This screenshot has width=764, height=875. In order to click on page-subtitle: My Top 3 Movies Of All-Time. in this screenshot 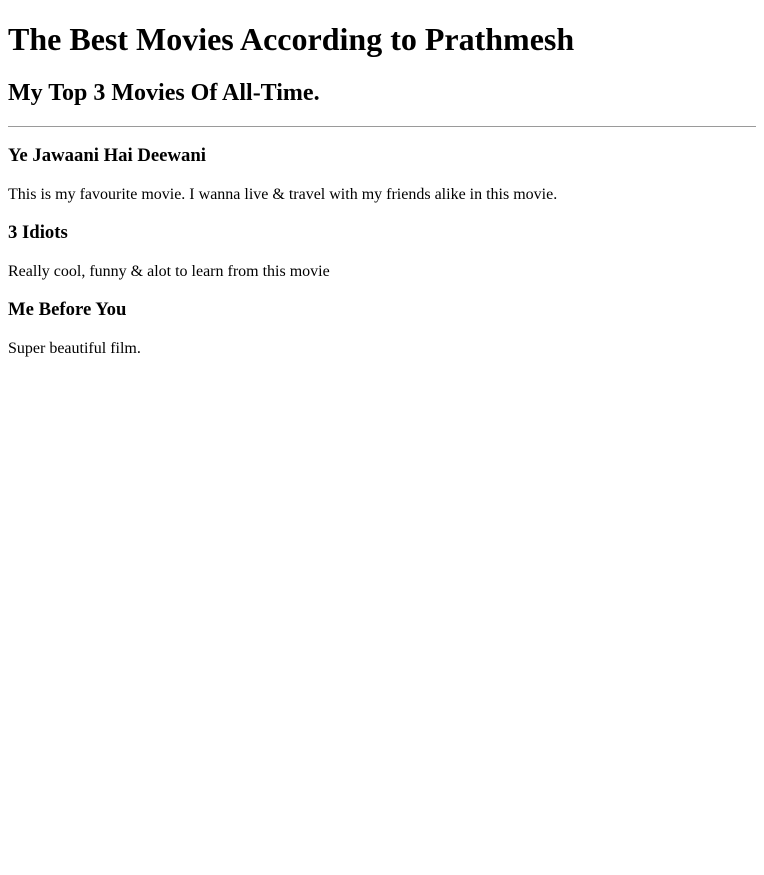, I will do `click(164, 93)`.